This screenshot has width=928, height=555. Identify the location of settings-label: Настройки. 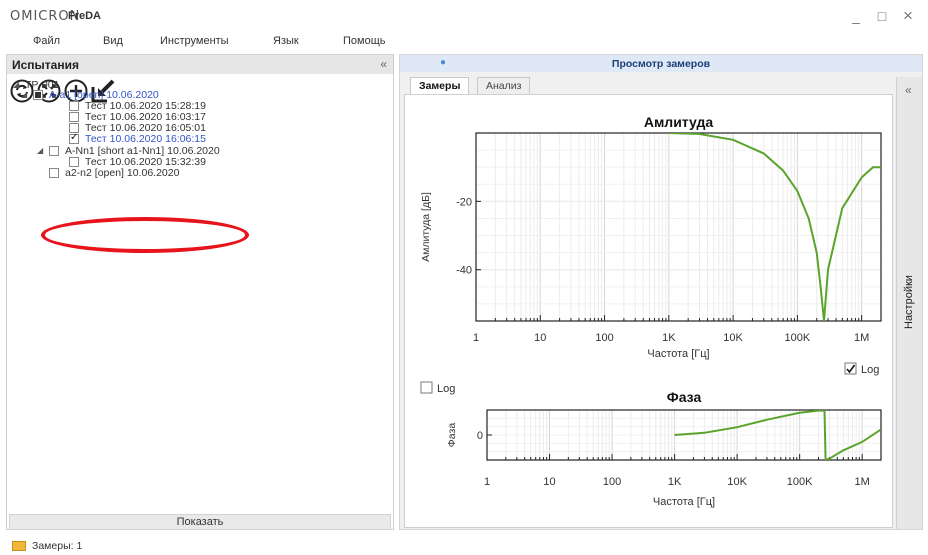
(910, 306).